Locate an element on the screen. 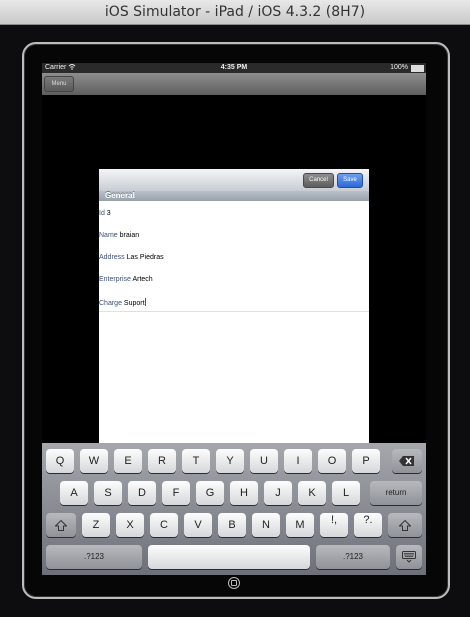  home-button is located at coordinates (234, 583).